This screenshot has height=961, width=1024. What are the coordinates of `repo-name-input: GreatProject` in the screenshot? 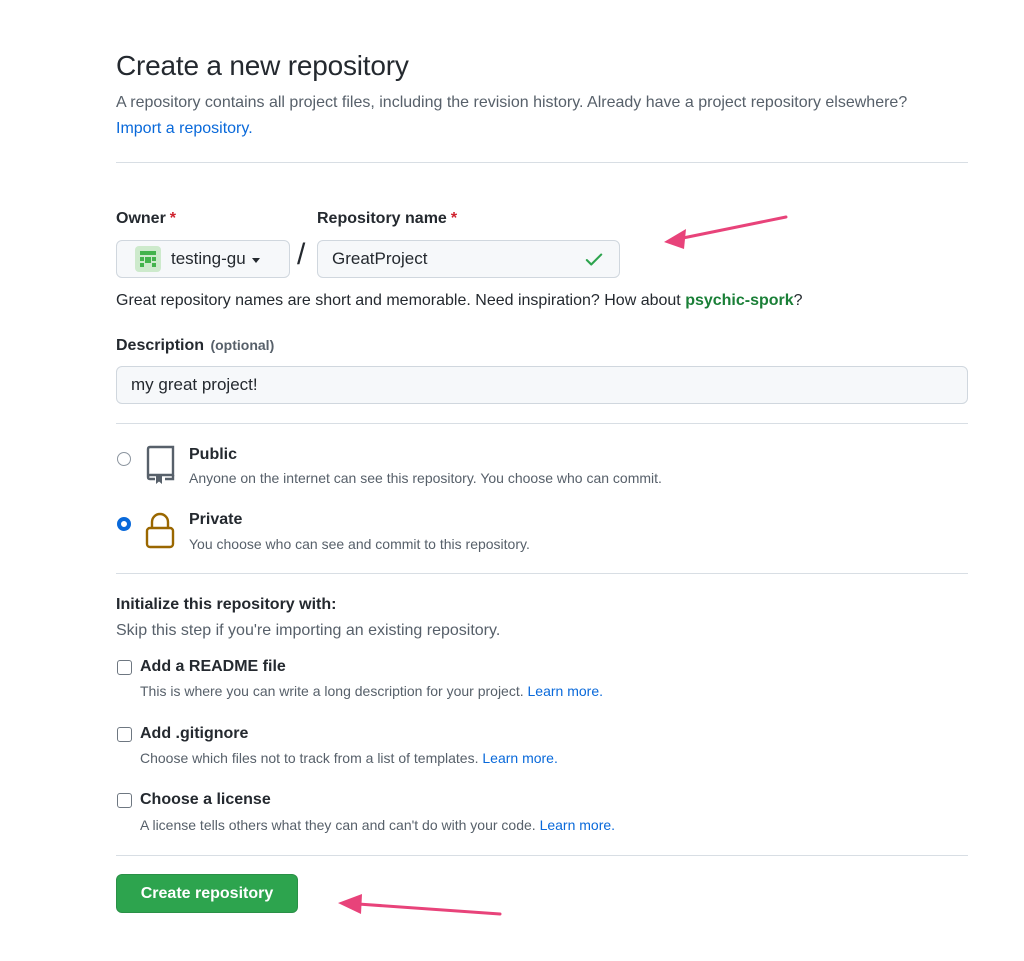 It's located at (468, 259).